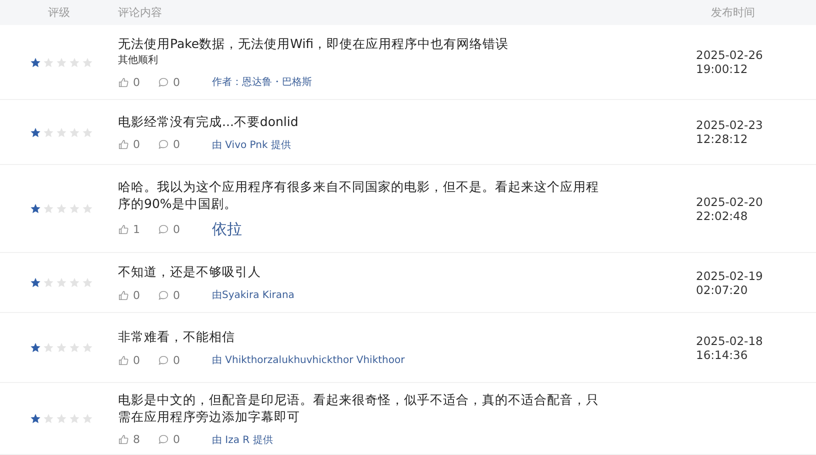  I want to click on column-header: 评级, so click(59, 12).